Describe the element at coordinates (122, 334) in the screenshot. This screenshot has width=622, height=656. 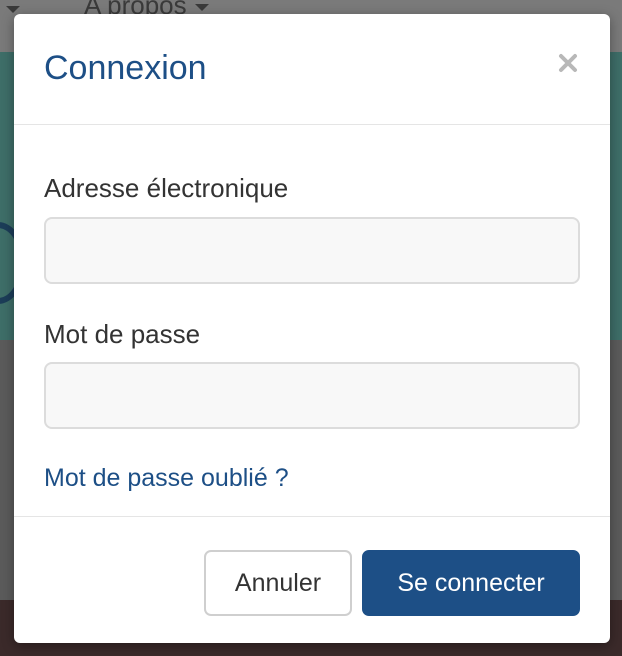
I see `password-label: Mot de passe` at that location.